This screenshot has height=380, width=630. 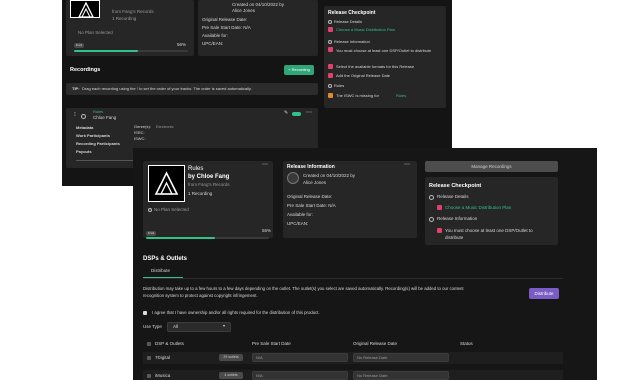 I want to click on recording-title: Rules, so click(x=98, y=112).